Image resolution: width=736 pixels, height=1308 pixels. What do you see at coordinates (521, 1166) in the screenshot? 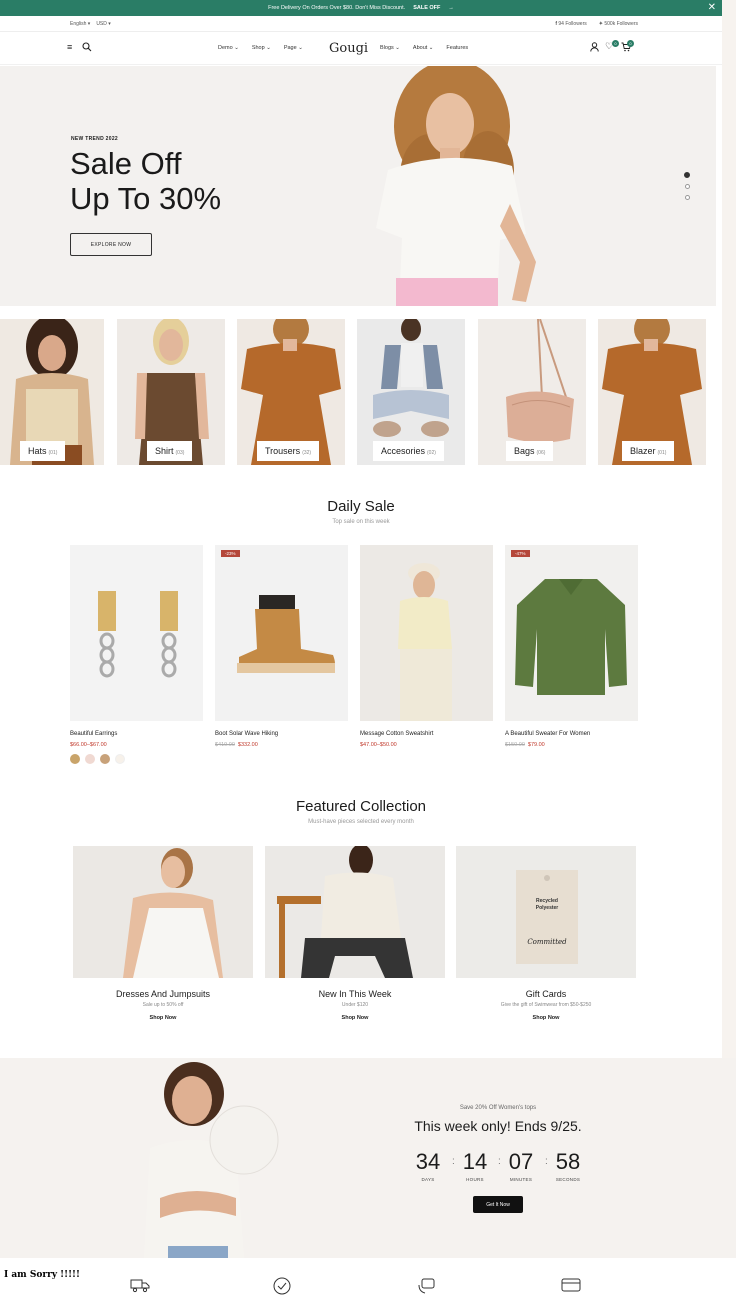
I see `countdown-minutes: 07 MINUTES` at bounding box center [521, 1166].